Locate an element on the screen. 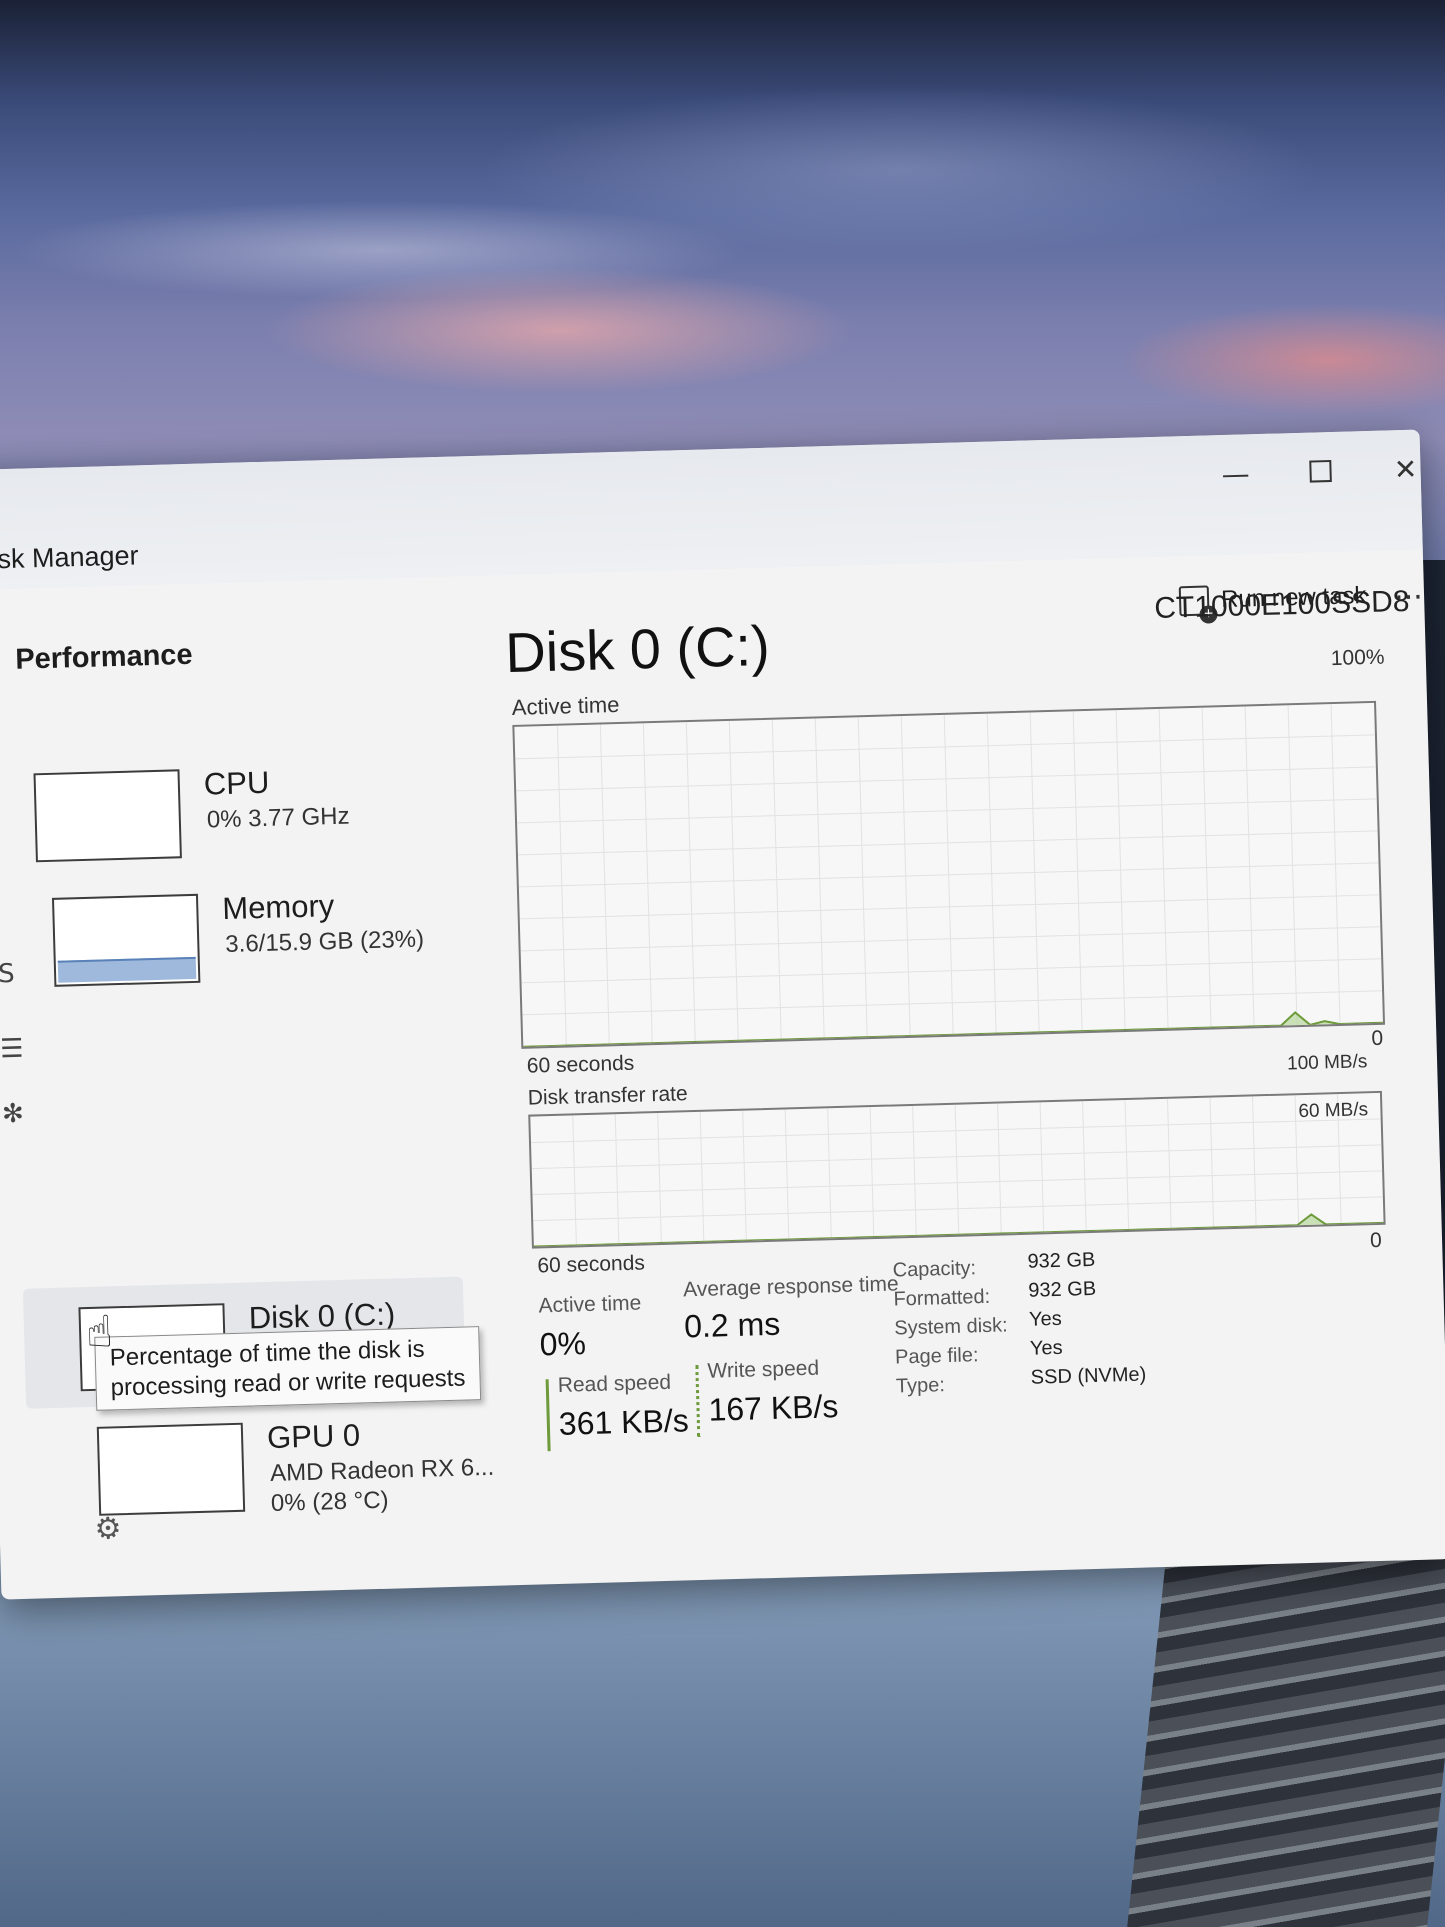 This screenshot has width=1445, height=1927. device-name: CPU is located at coordinates (236, 783).